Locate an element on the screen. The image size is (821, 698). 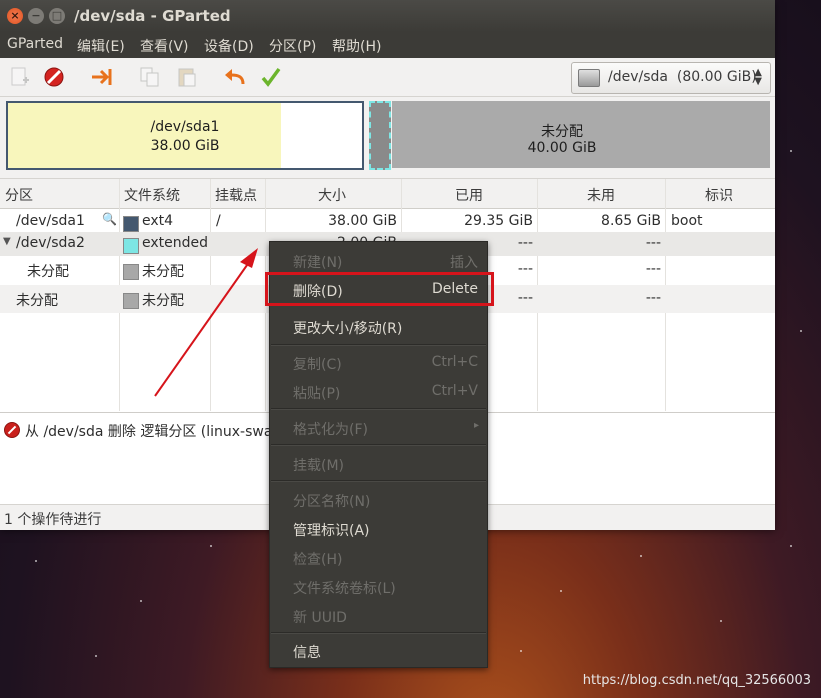
annotation-arrow is located at coordinates (206, 322).